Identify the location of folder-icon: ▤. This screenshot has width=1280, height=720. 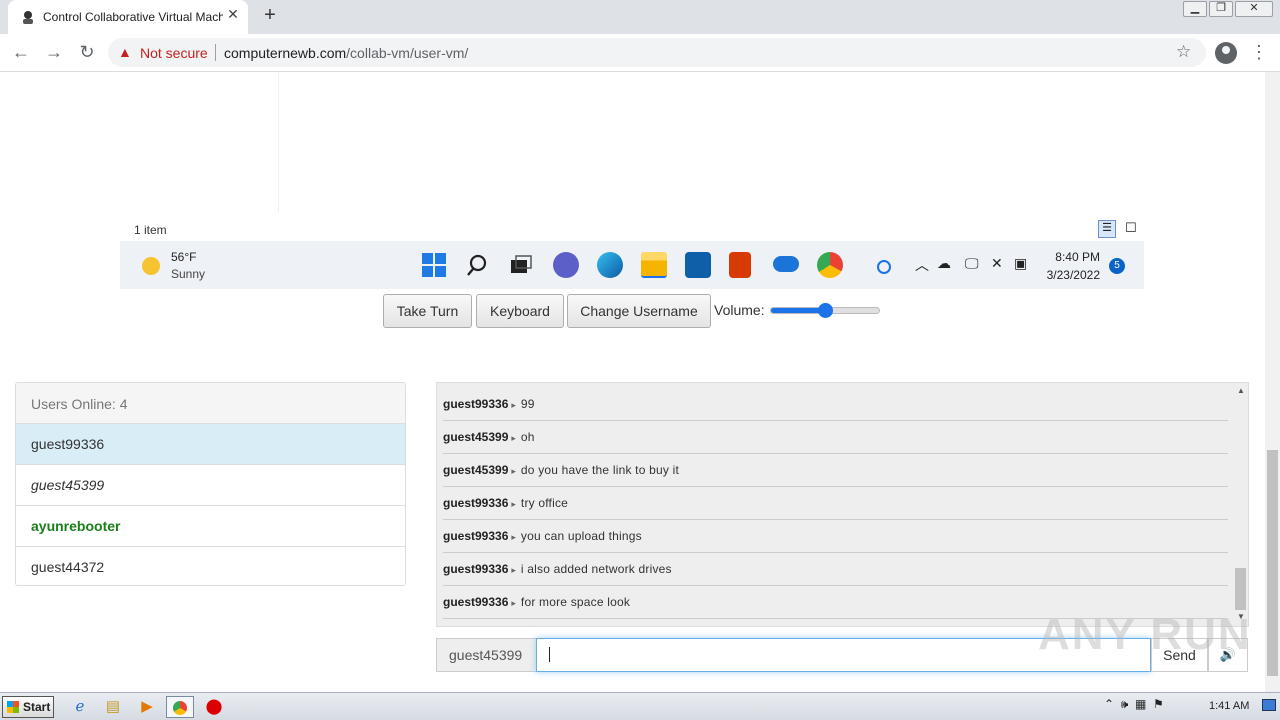
(113, 707).